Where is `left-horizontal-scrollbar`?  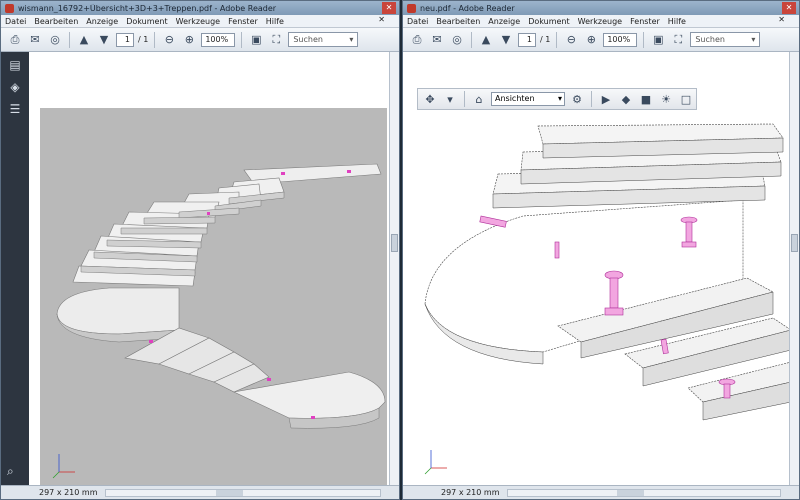
left-horizontal-scrollbar is located at coordinates (243, 493).